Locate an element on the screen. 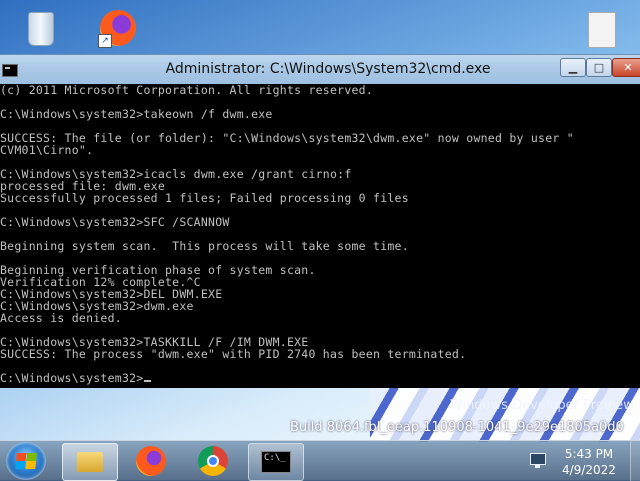 The width and height of the screenshot is (640, 481). windows-logo-icon is located at coordinates (26, 461).